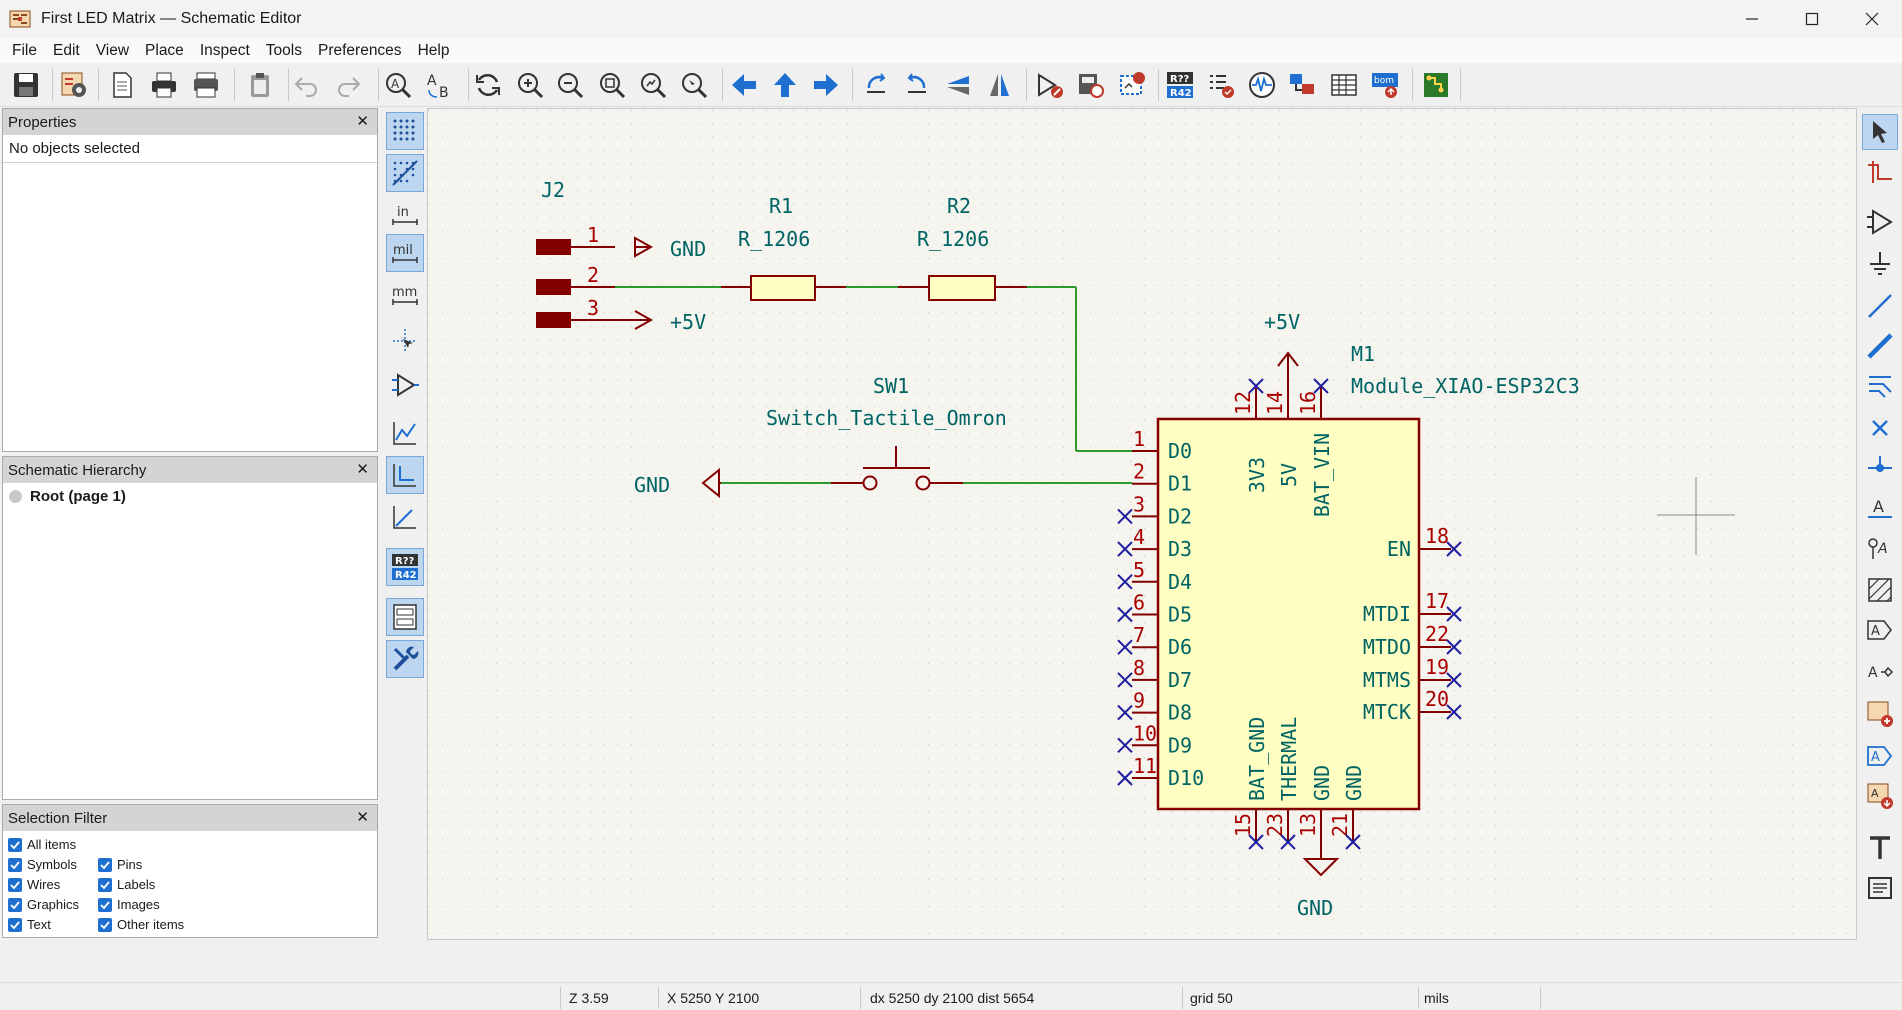  Describe the element at coordinates (405, 475) in the screenshot. I see `line-mode-90-button` at that location.